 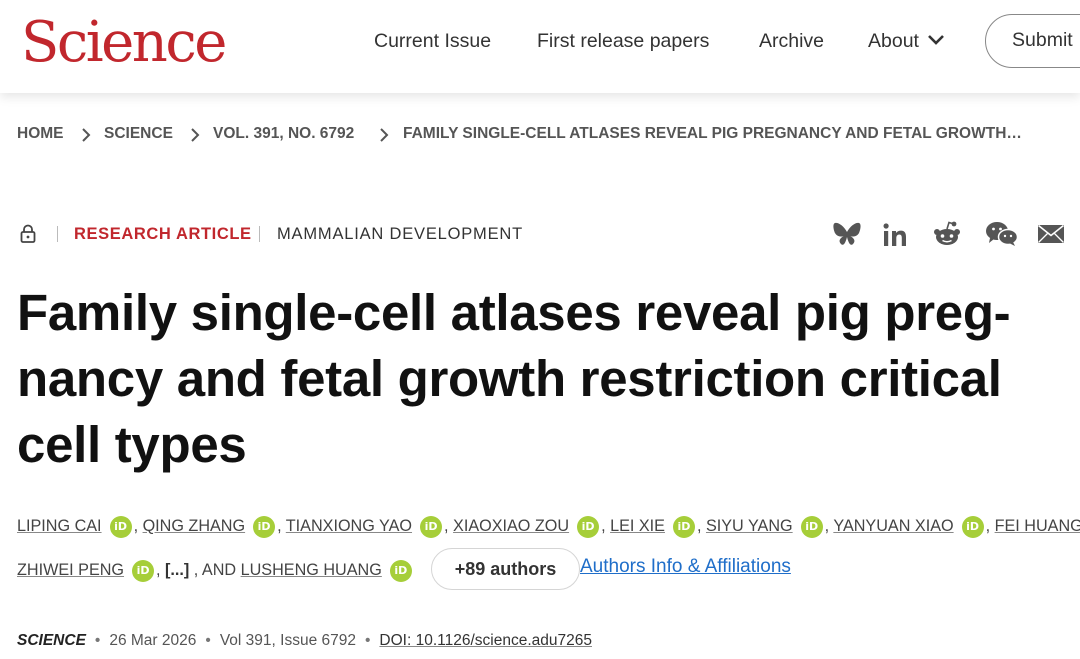 What do you see at coordinates (432, 41) in the screenshot?
I see `nav-current-issue: Current Issue` at bounding box center [432, 41].